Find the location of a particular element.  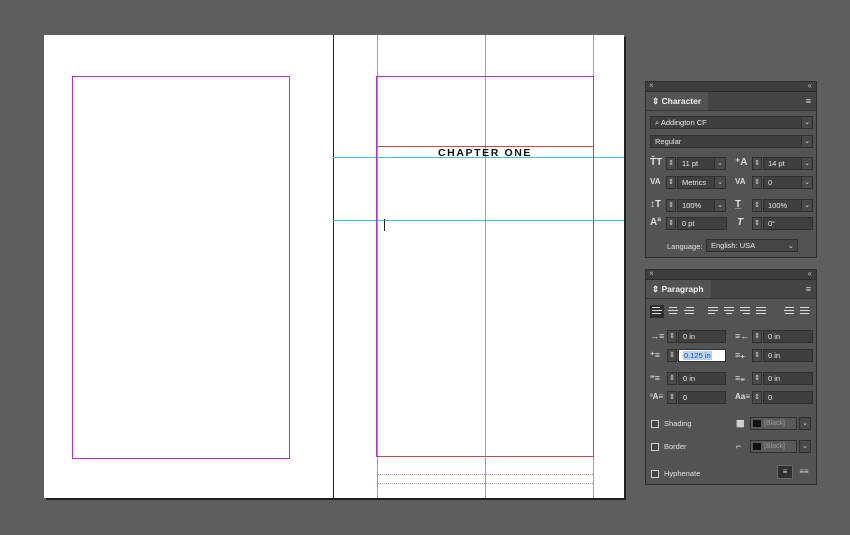

justify-center-button is located at coordinates (729, 311).